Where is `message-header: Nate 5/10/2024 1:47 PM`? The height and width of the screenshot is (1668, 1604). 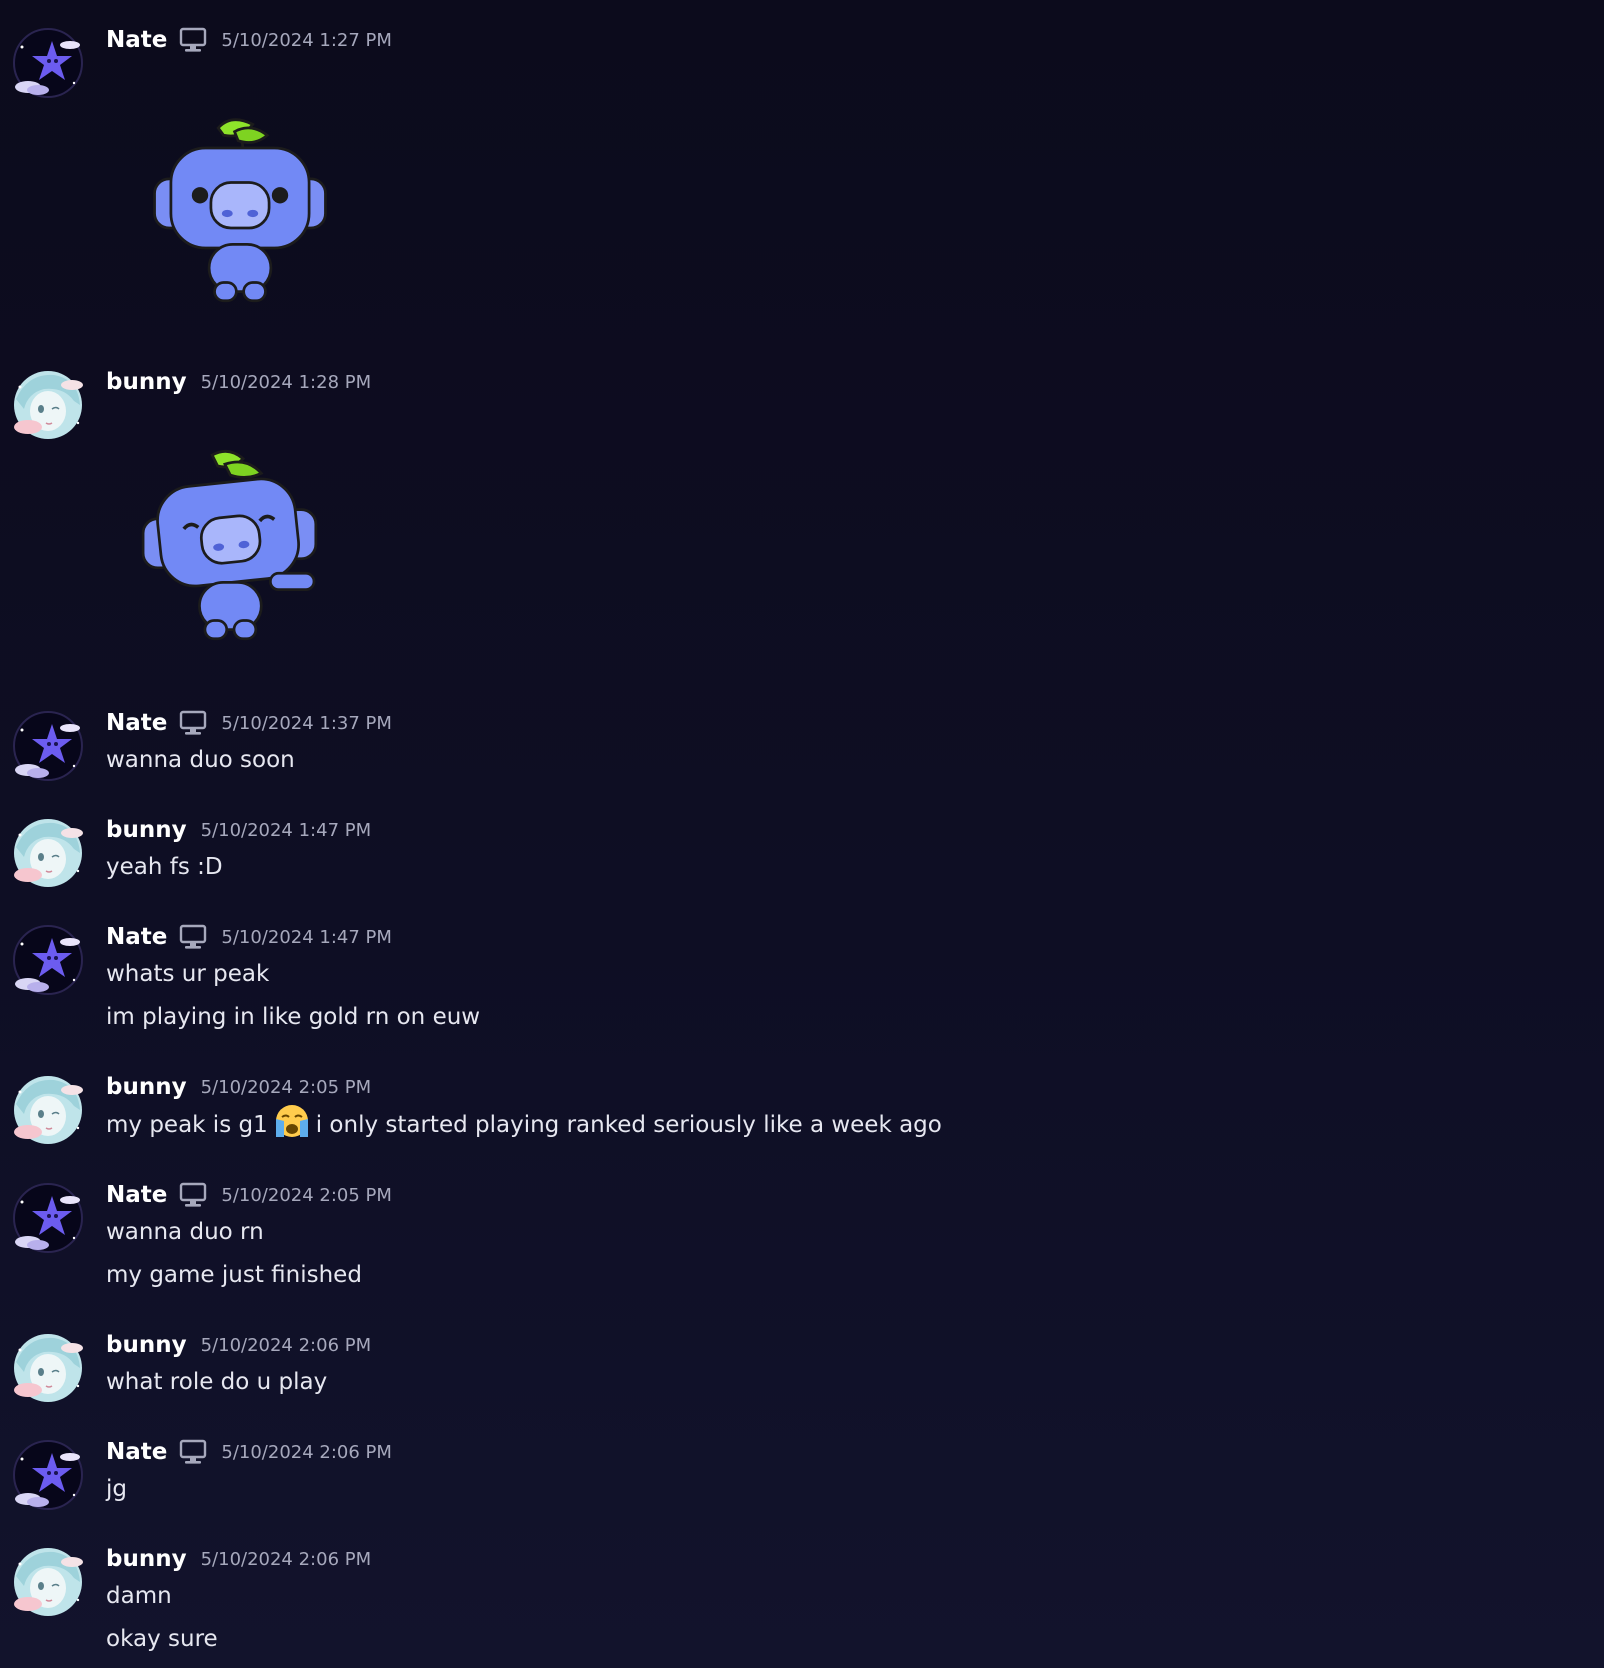
message-header: Nate 5/10/2024 1:47 PM is located at coordinates (249, 937).